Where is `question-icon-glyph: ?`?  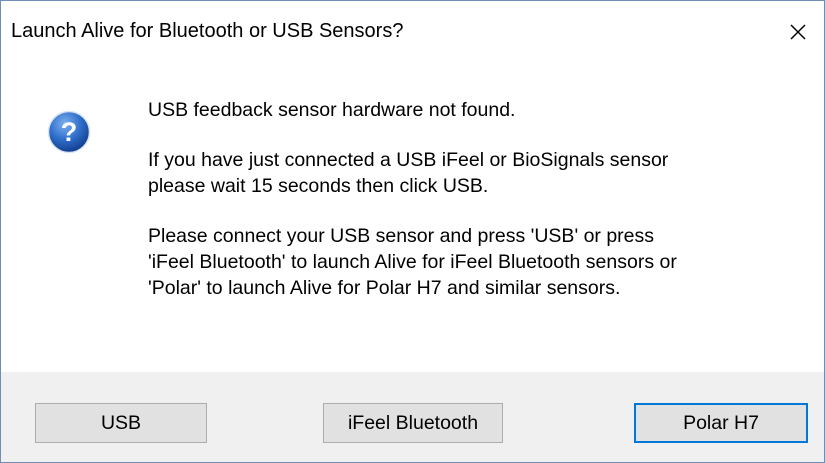
question-icon-glyph: ? is located at coordinates (69, 132).